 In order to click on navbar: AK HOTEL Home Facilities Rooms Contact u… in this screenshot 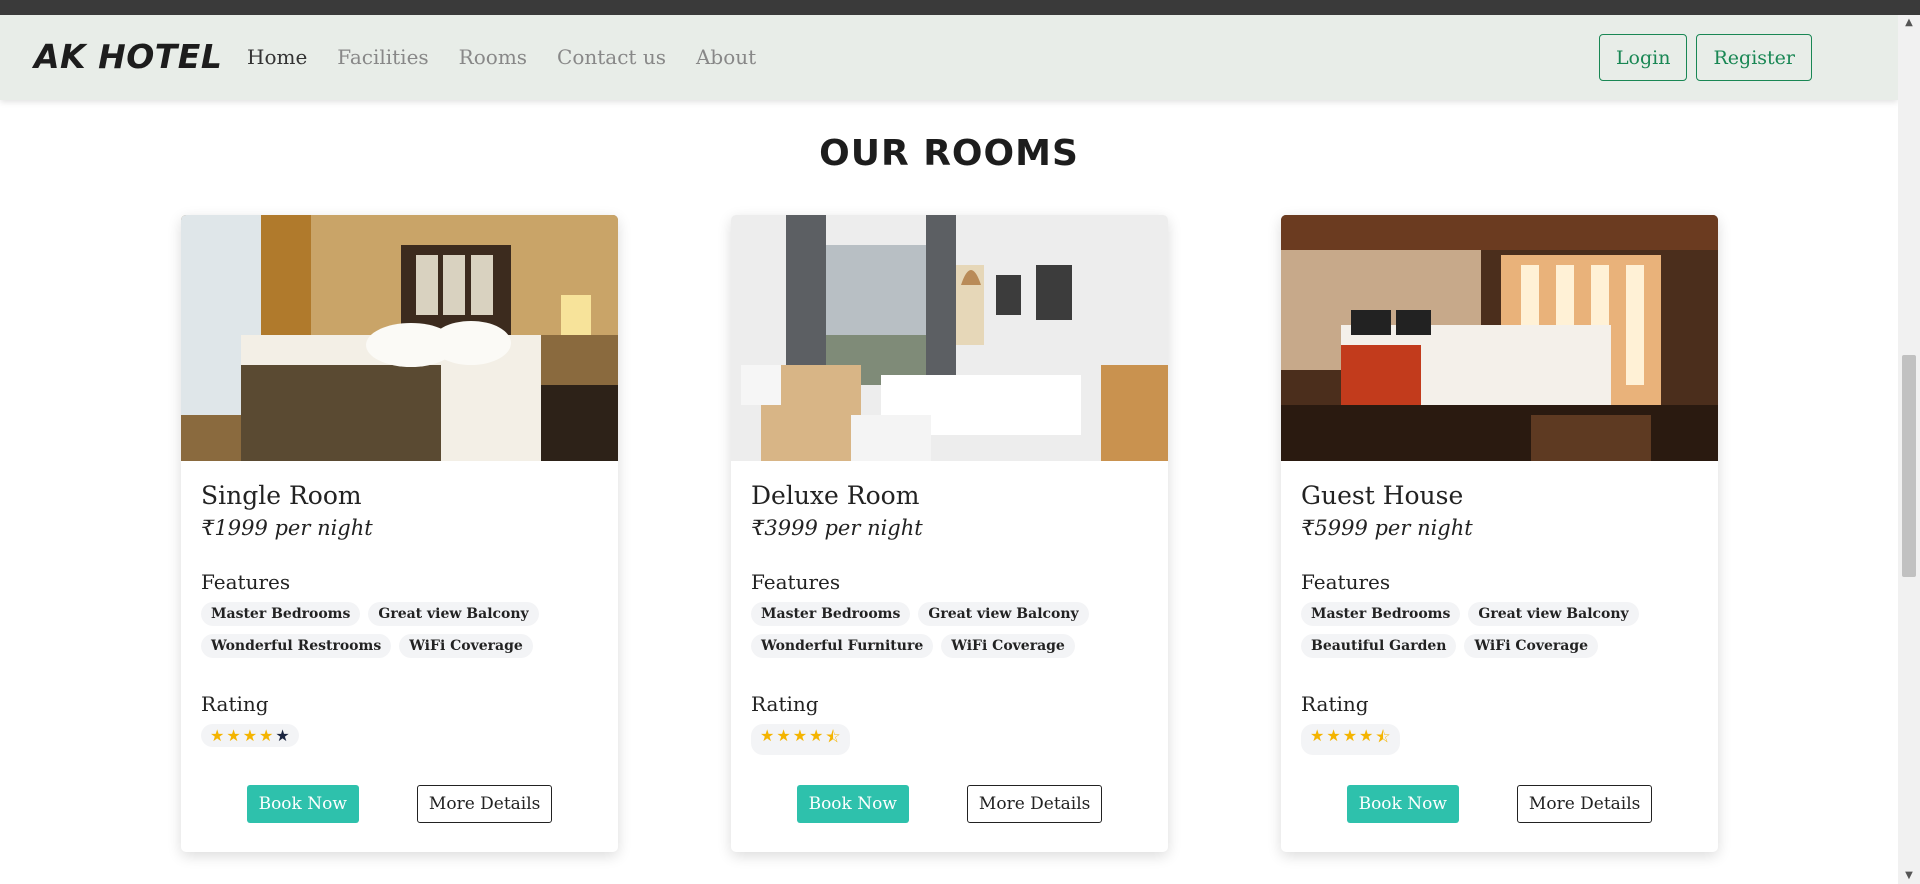, I will do `click(949, 57)`.